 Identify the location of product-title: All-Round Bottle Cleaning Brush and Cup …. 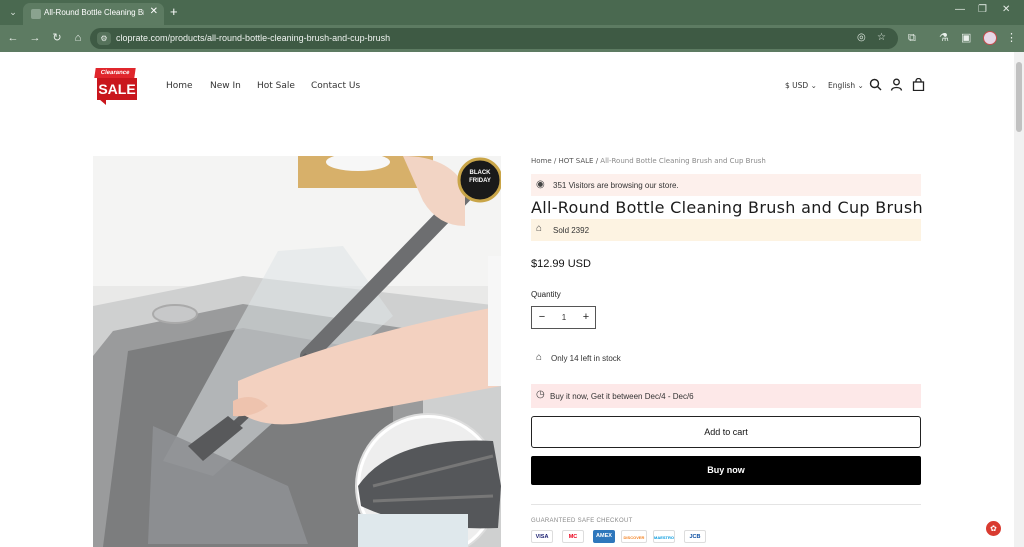
(727, 207).